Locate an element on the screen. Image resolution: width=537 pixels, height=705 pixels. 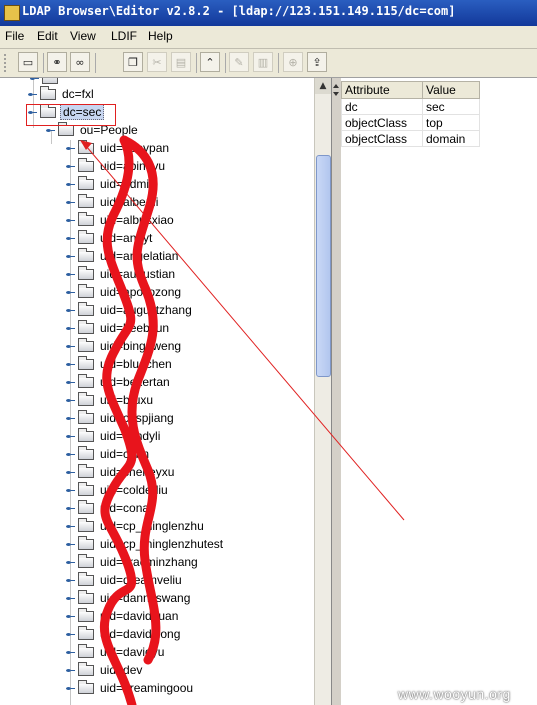
tree-scrollbar: ▲ is located at coordinates (322, 391).